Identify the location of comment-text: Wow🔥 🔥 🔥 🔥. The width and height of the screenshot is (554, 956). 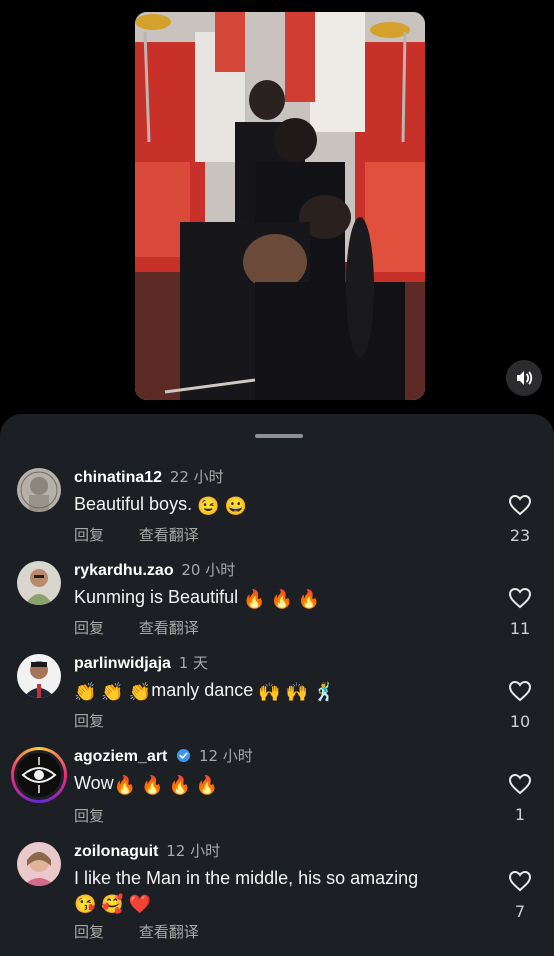
(274, 783).